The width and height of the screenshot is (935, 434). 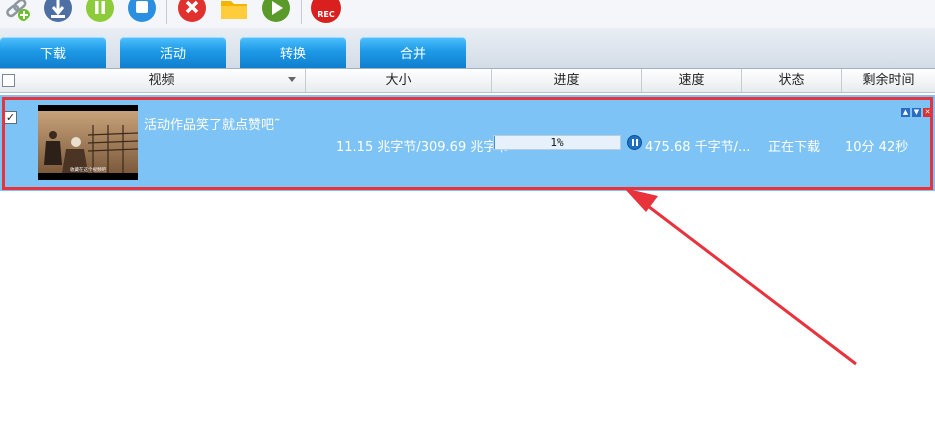 I want to click on select-all-checkbox, so click(x=8, y=80).